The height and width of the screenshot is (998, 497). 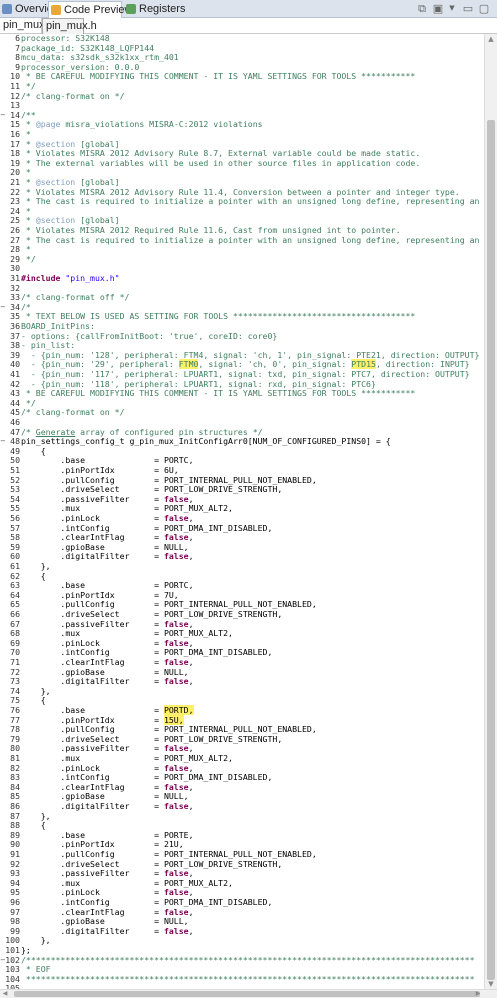 What do you see at coordinates (26, 26) in the screenshot?
I see `file-tab-pin-mux-c: pin_mux.c` at bounding box center [26, 26].